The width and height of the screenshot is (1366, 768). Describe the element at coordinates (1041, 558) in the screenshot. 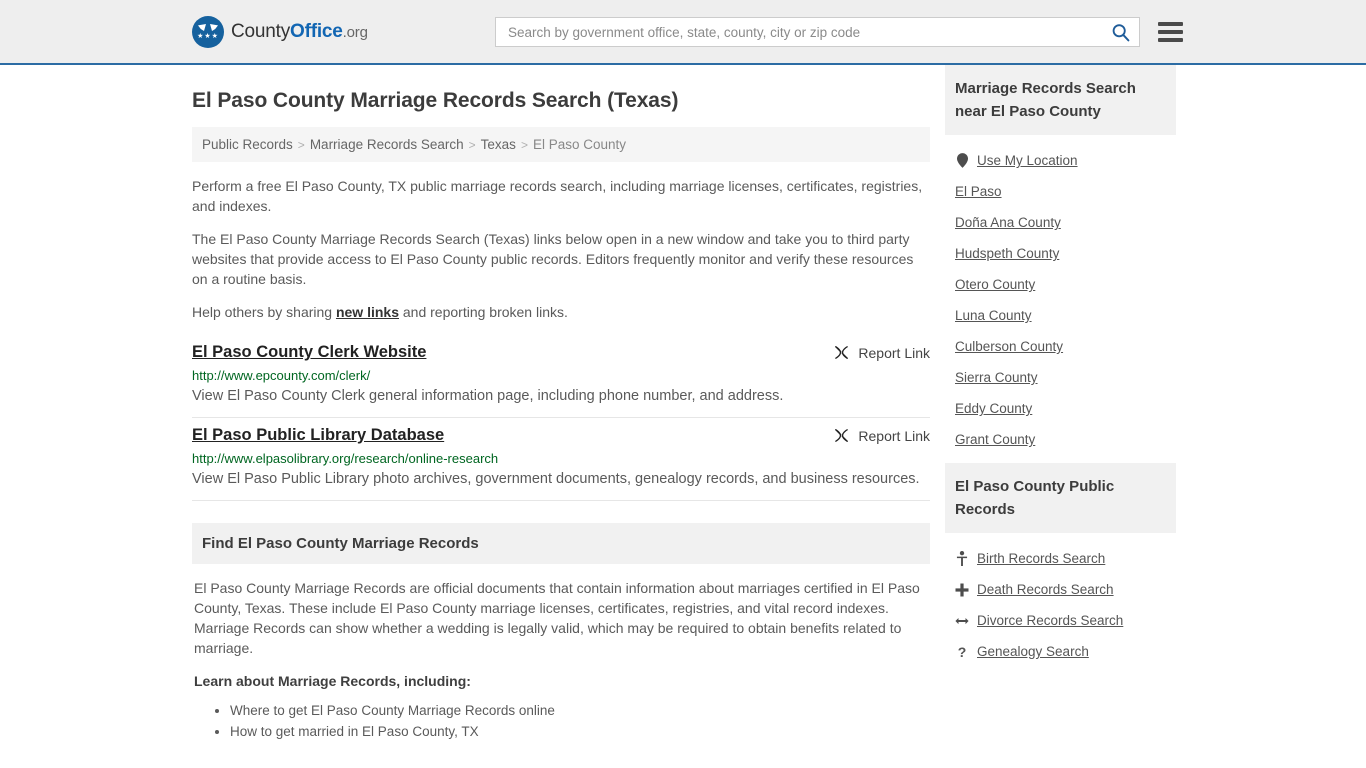

I see `sidebar-item-label: Birth Records Search` at that location.